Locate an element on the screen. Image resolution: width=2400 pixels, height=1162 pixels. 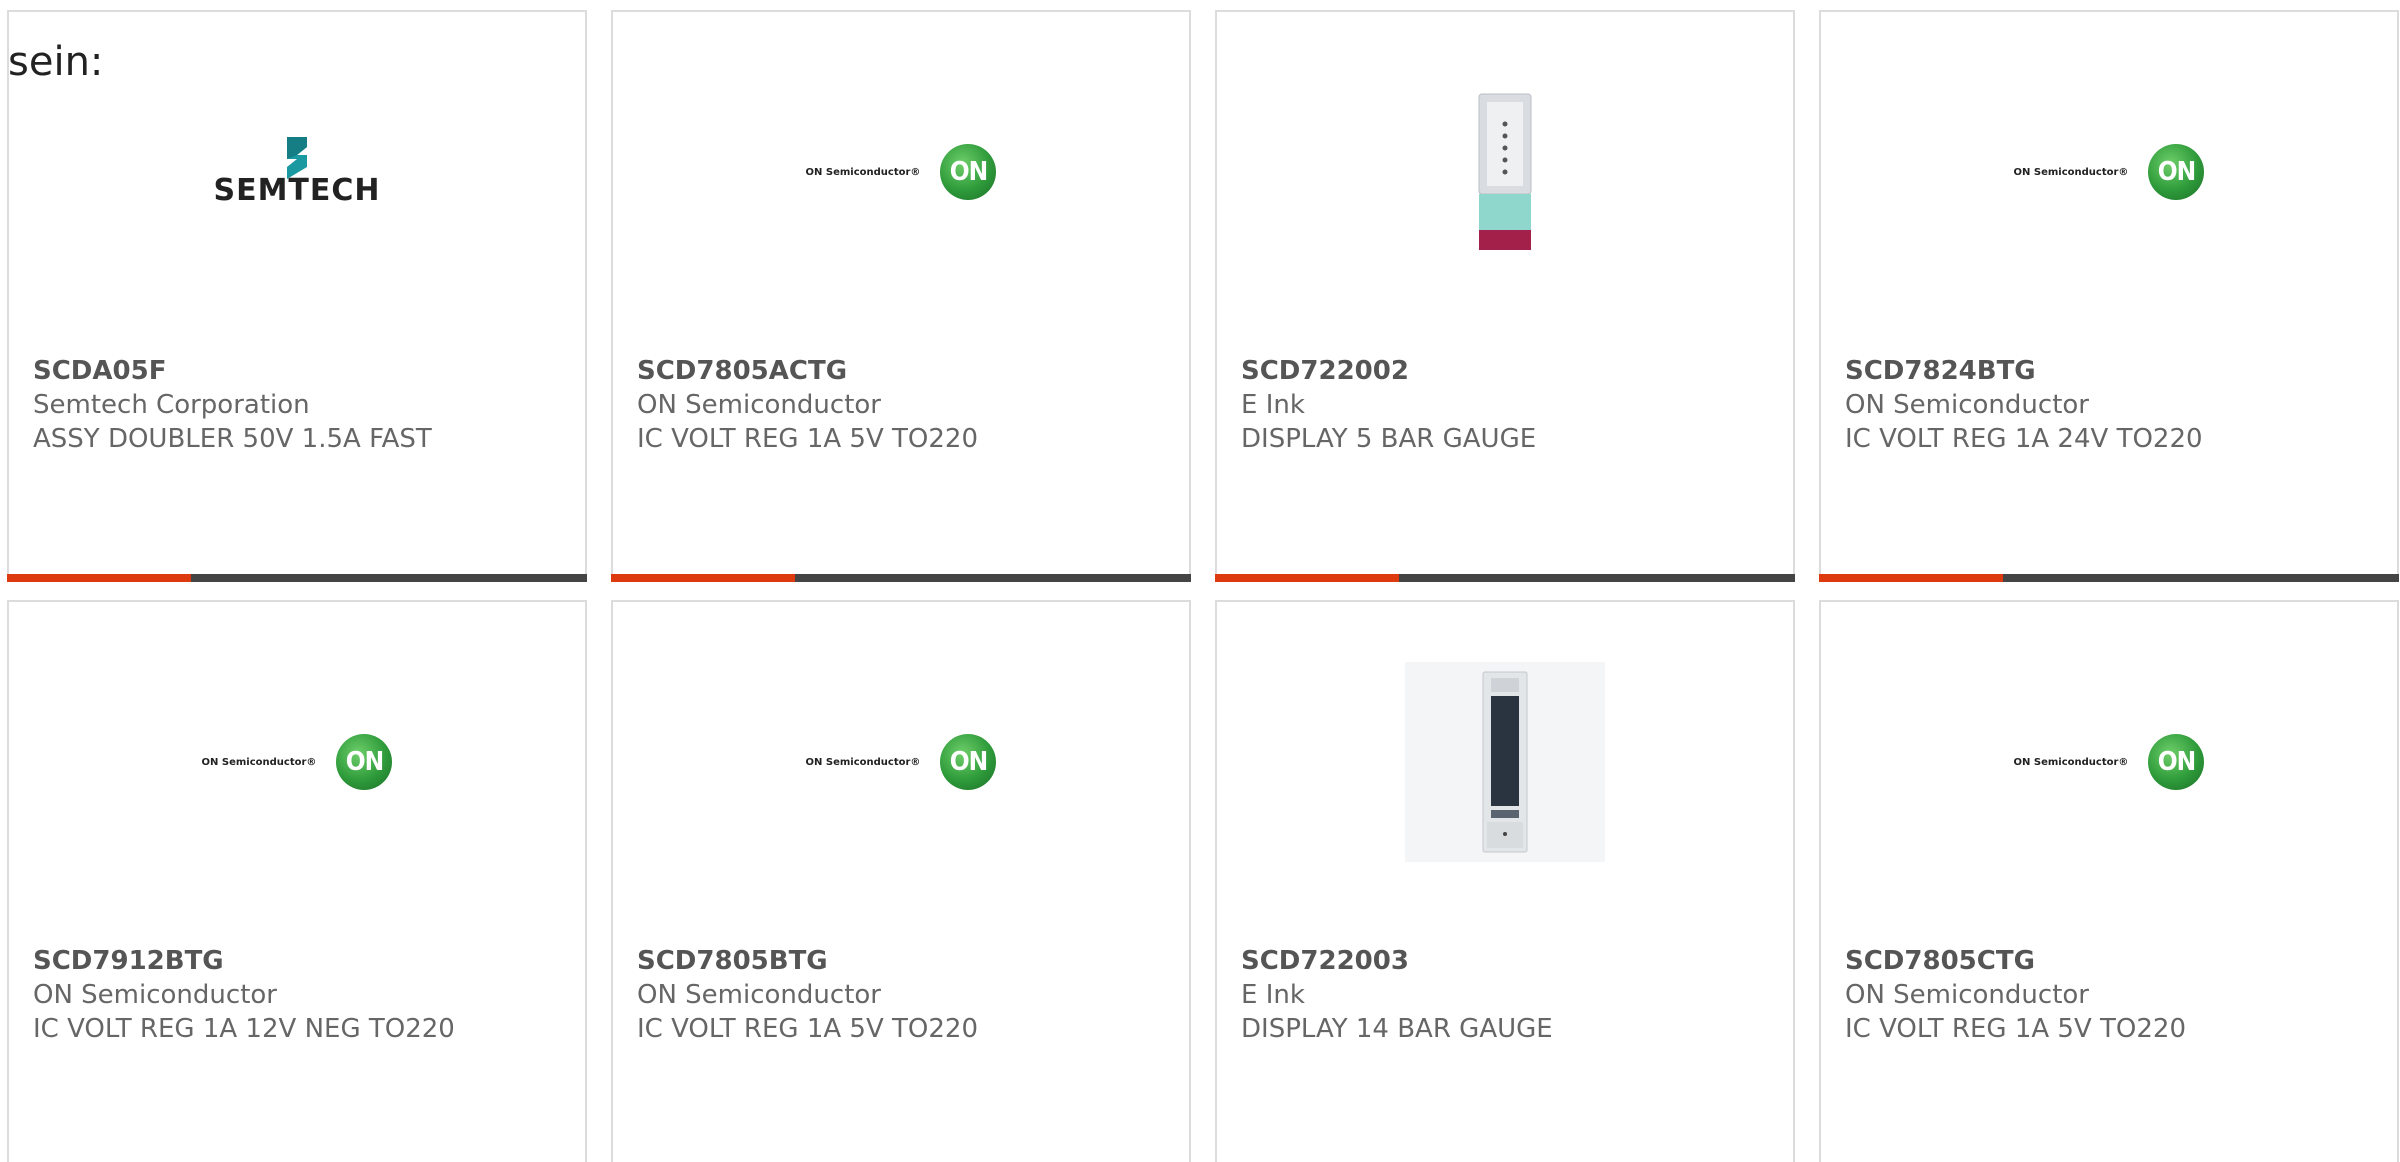
manufacturer: Semtech Corporation is located at coordinates (171, 405).